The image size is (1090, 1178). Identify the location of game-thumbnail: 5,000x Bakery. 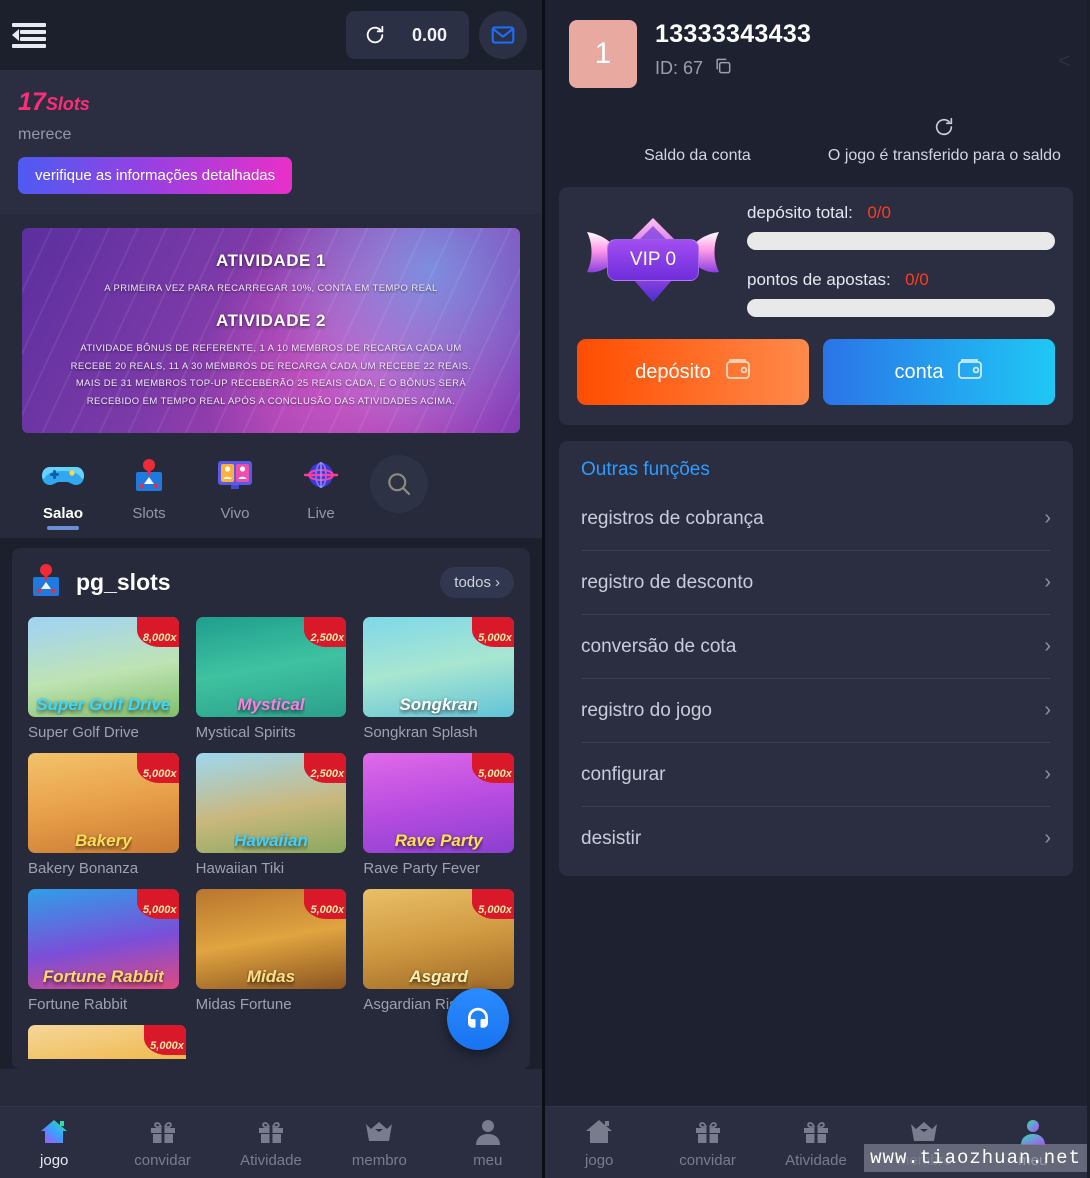
(103, 803).